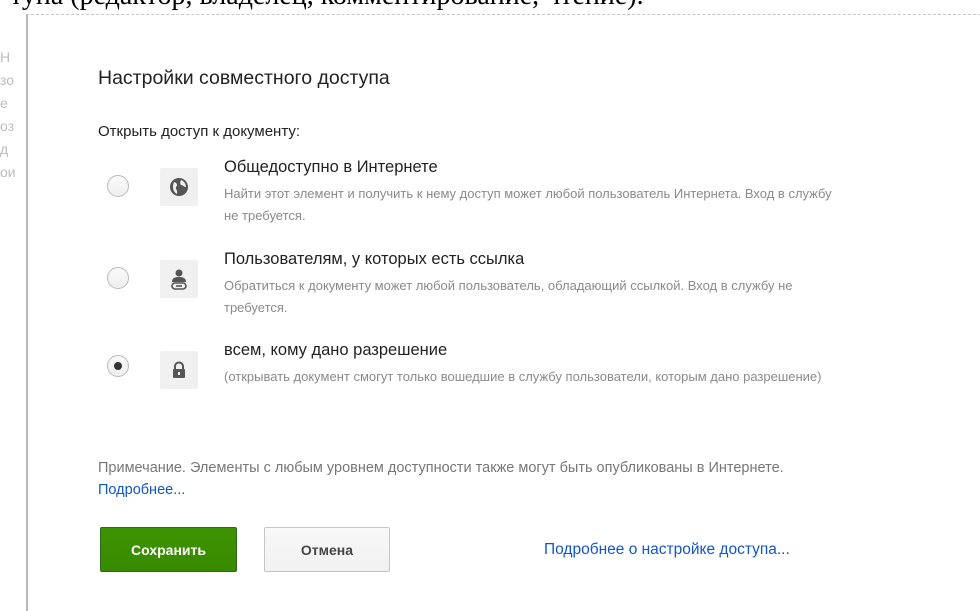 This screenshot has height=611, width=980. I want to click on background-fragment: зо, so click(7, 80).